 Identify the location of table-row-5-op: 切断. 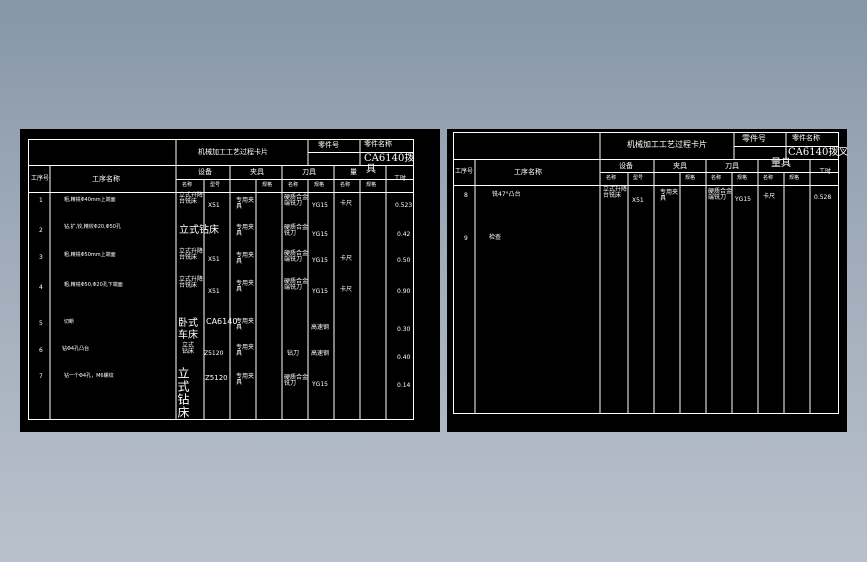
(69, 322).